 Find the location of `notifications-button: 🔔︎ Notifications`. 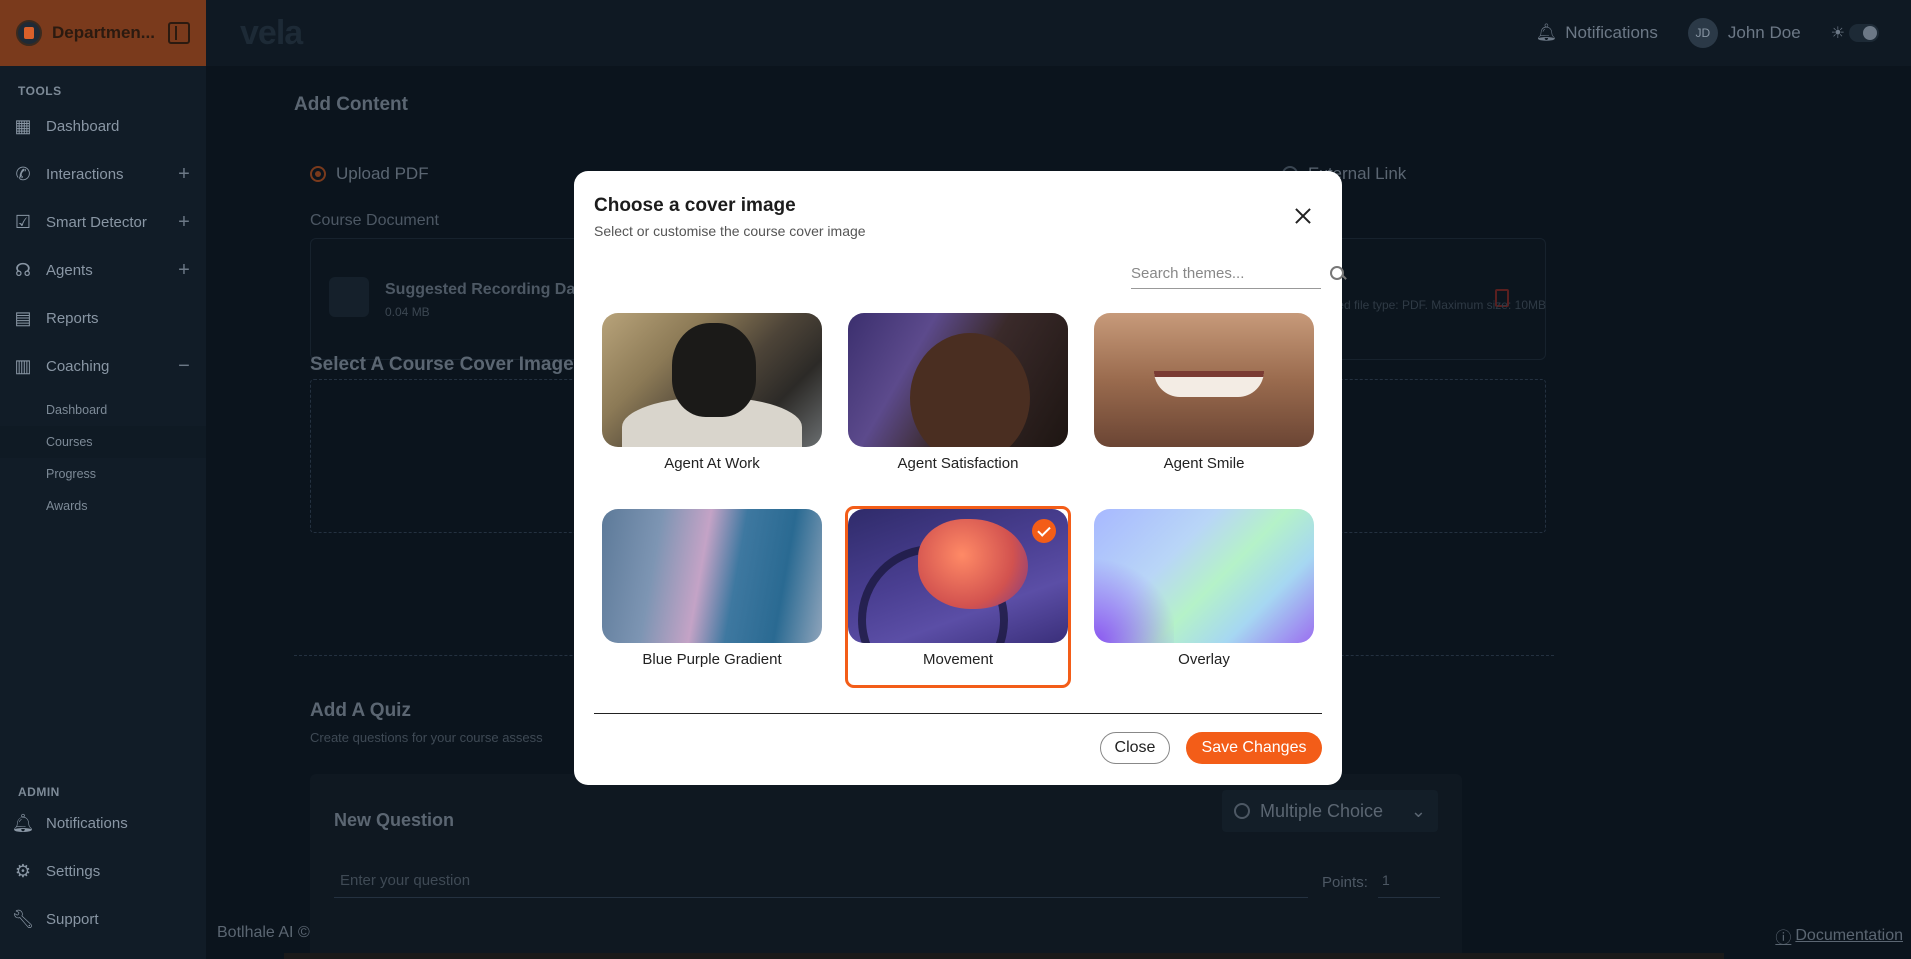

notifications-button: 🔔︎ Notifications is located at coordinates (1597, 33).